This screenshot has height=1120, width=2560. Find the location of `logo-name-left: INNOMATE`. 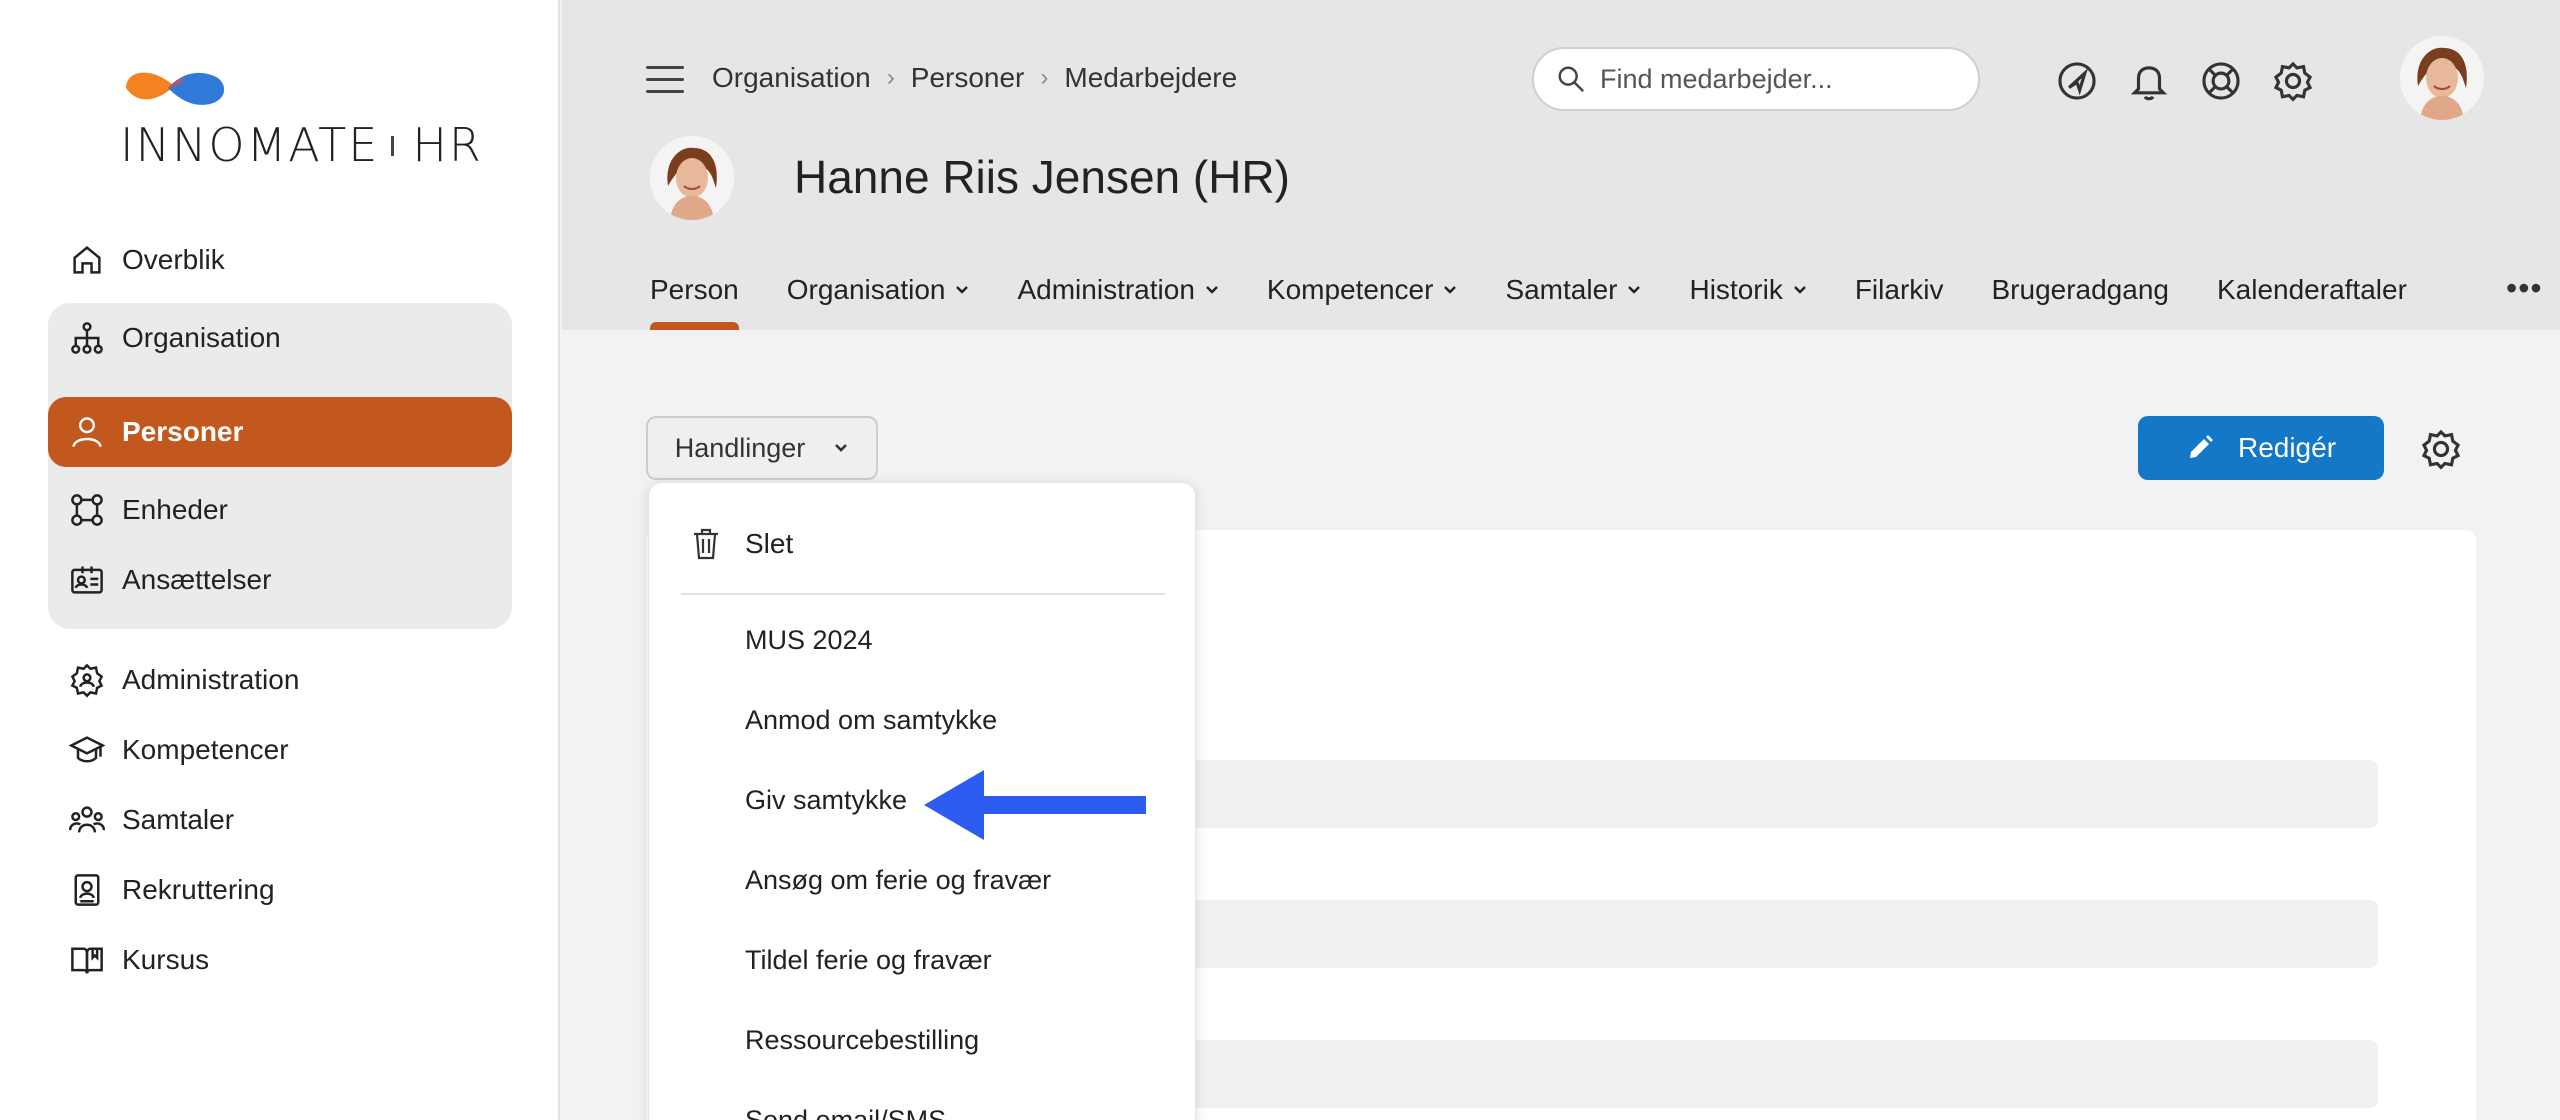

logo-name-left: INNOMATE is located at coordinates (250, 145).